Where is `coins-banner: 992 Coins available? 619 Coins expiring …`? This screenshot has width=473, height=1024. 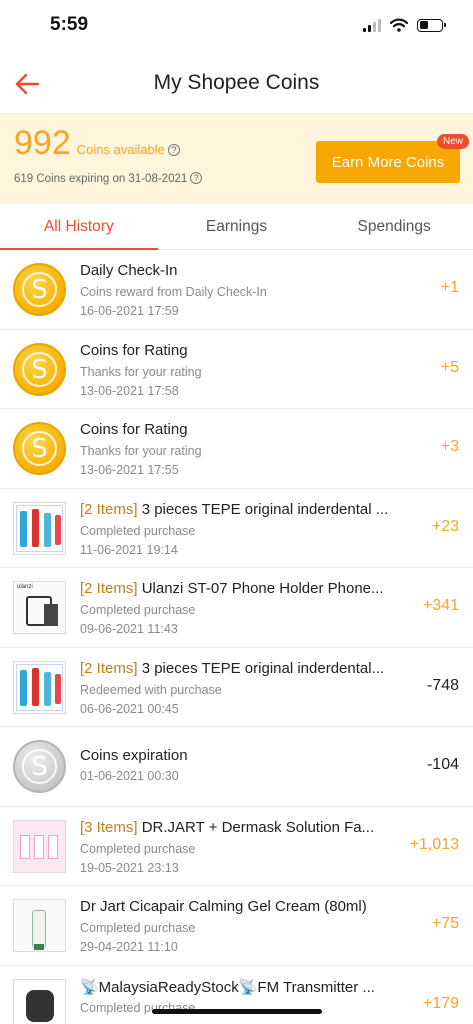 coins-banner: 992 Coins available? 619 Coins expiring … is located at coordinates (236, 159).